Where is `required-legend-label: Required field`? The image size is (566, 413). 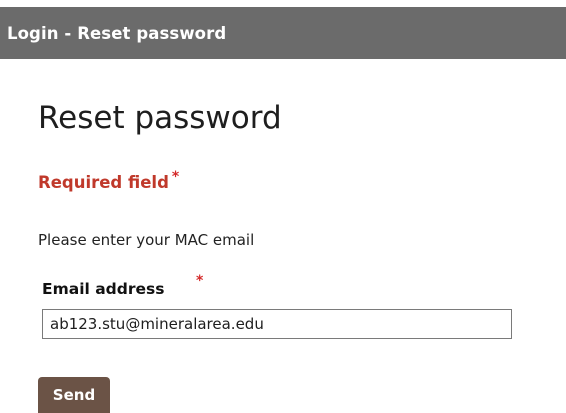 required-legend-label: Required field is located at coordinates (103, 182).